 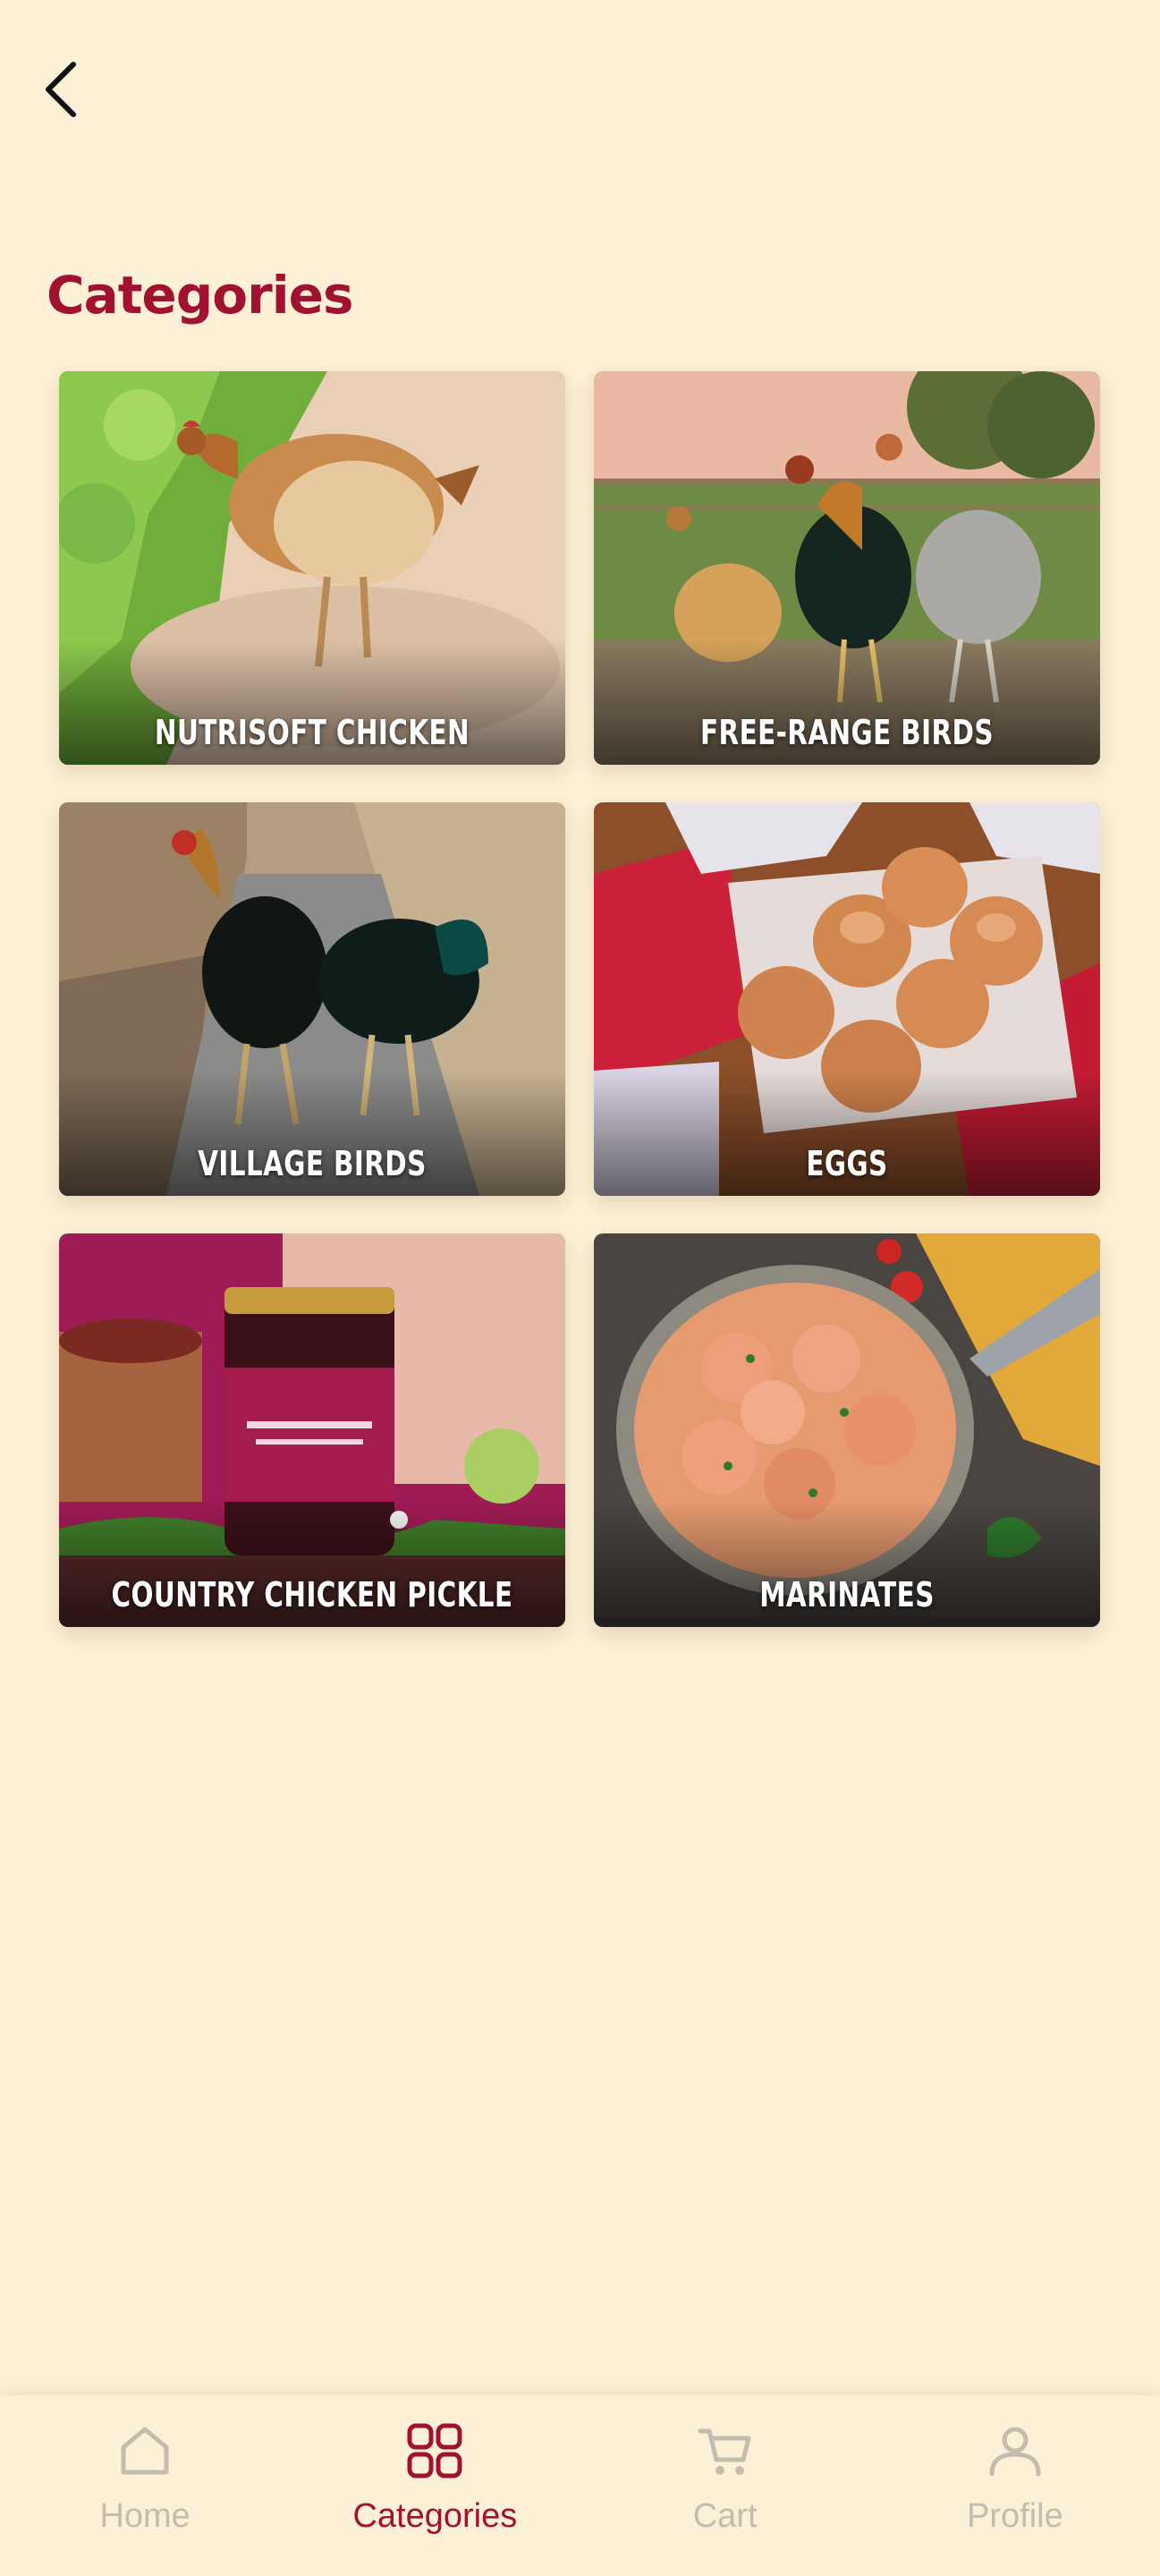 I want to click on nav-categories-label: Categories, so click(x=435, y=2516).